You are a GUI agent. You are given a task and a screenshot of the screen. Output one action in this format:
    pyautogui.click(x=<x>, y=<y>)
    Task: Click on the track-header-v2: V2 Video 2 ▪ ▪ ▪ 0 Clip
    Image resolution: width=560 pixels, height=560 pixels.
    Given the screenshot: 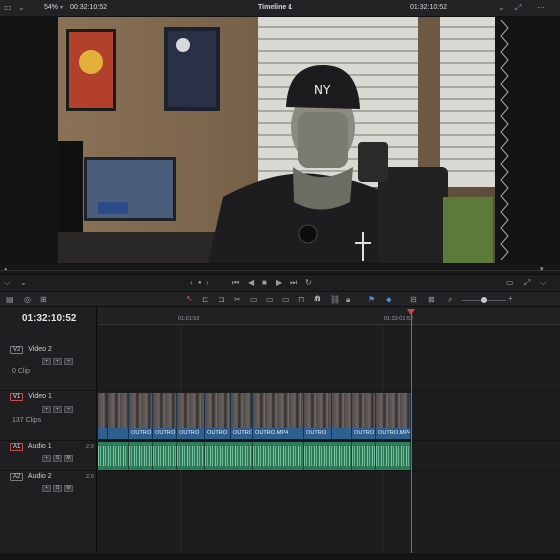 What is the action you would take?
    pyautogui.click(x=48, y=366)
    